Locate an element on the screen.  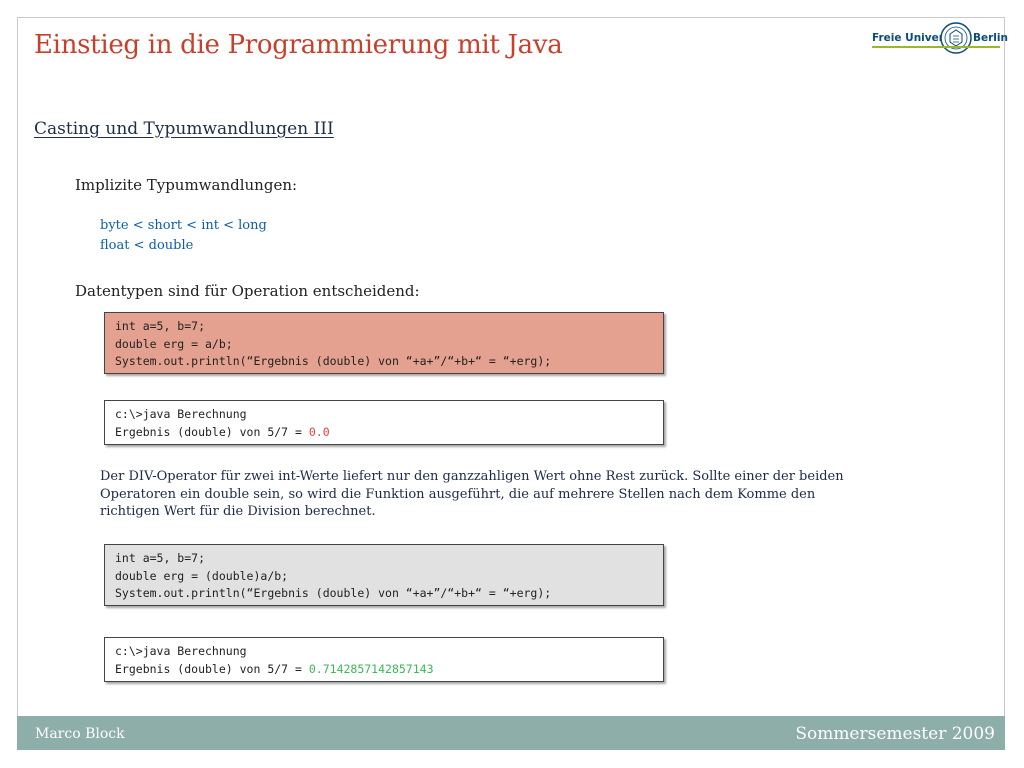
section-heading: Casting und Typumwandlungen III is located at coordinates (184, 129).